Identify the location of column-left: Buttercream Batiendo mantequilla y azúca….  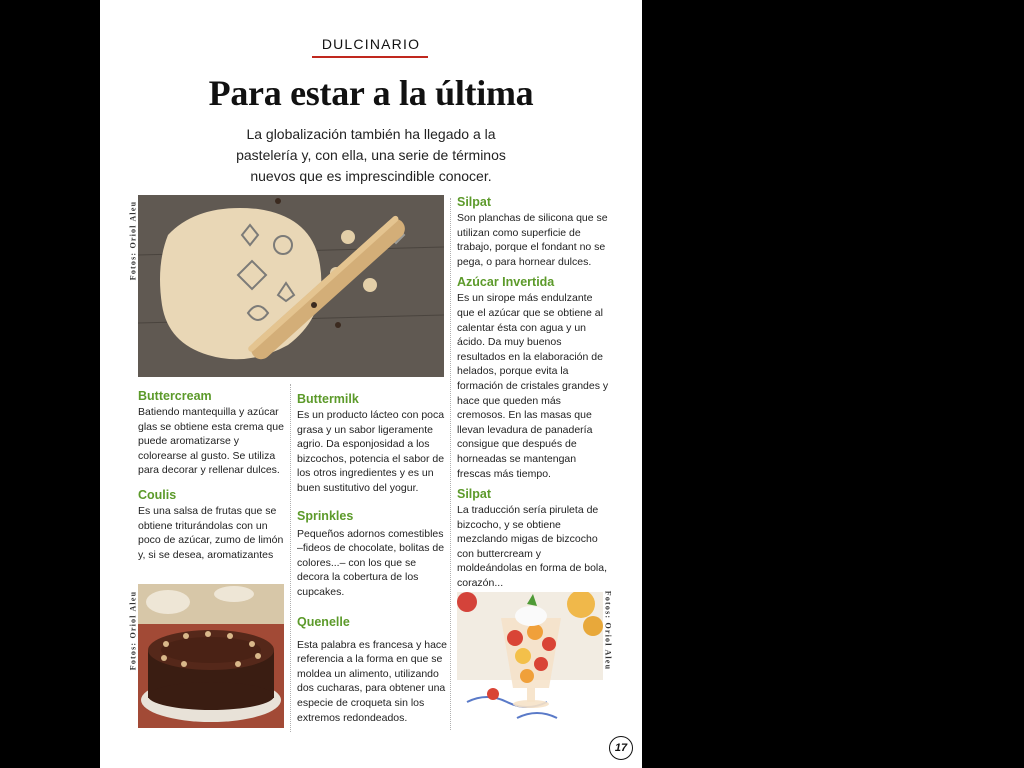
(212, 475).